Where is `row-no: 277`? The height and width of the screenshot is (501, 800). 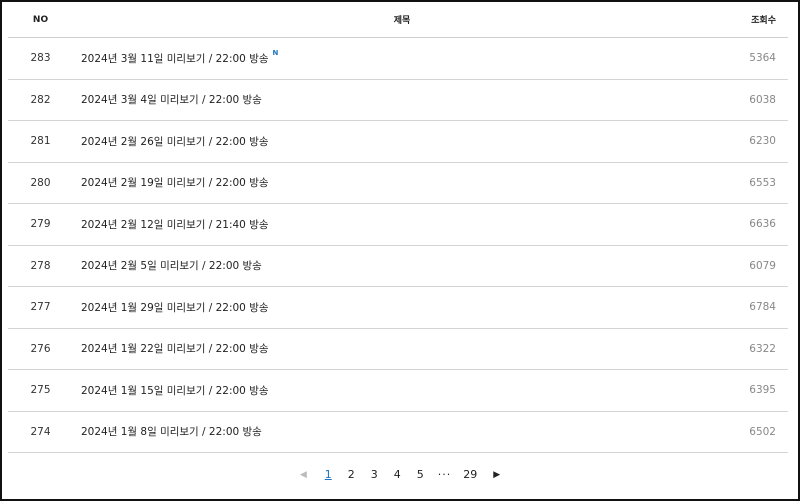
row-no: 277 is located at coordinates (40, 307).